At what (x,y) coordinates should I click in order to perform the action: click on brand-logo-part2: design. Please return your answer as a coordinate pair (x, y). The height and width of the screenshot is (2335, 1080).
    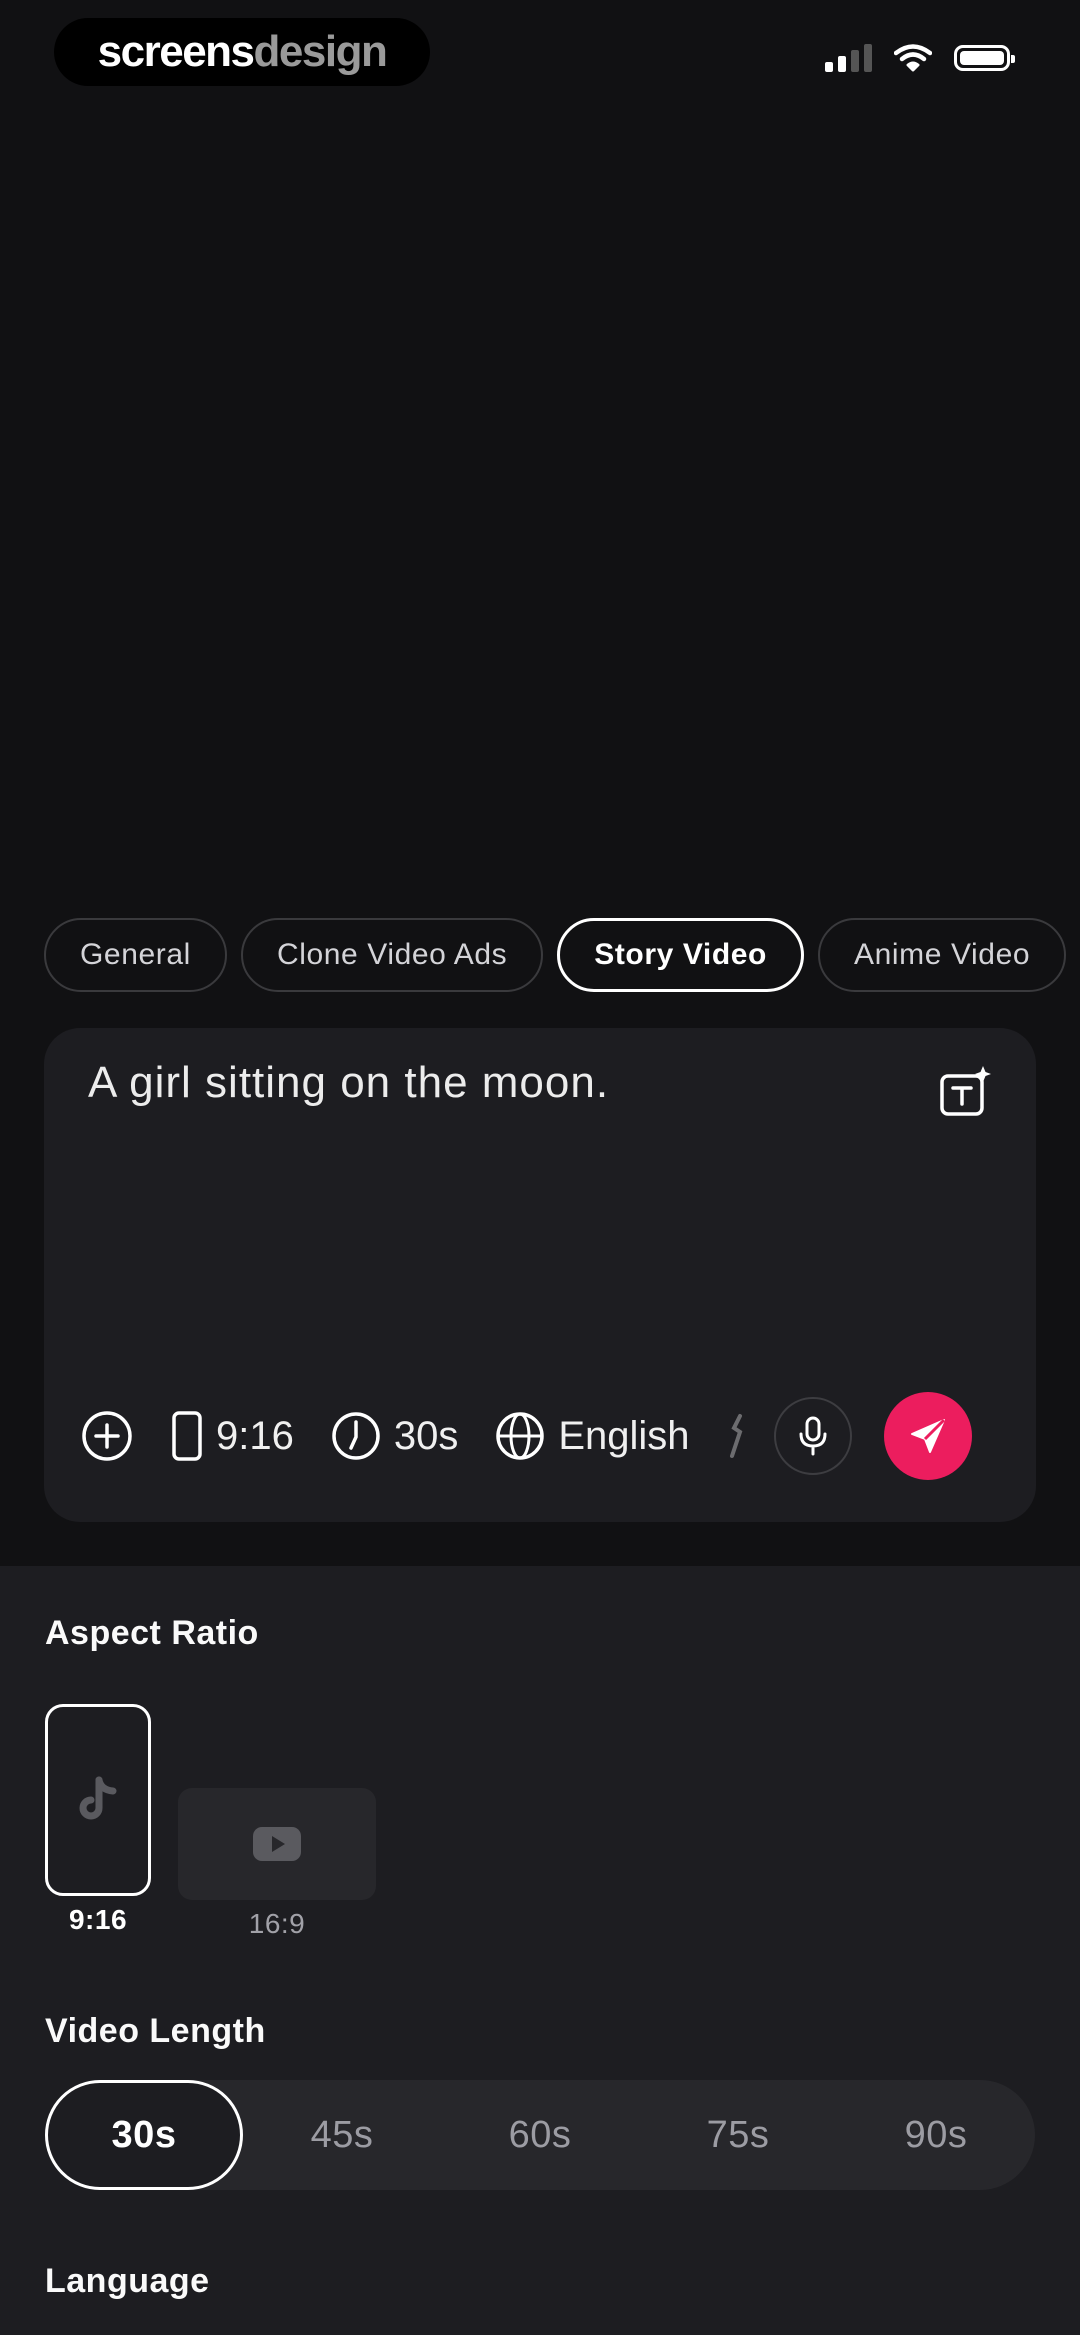
    Looking at the image, I should click on (320, 51).